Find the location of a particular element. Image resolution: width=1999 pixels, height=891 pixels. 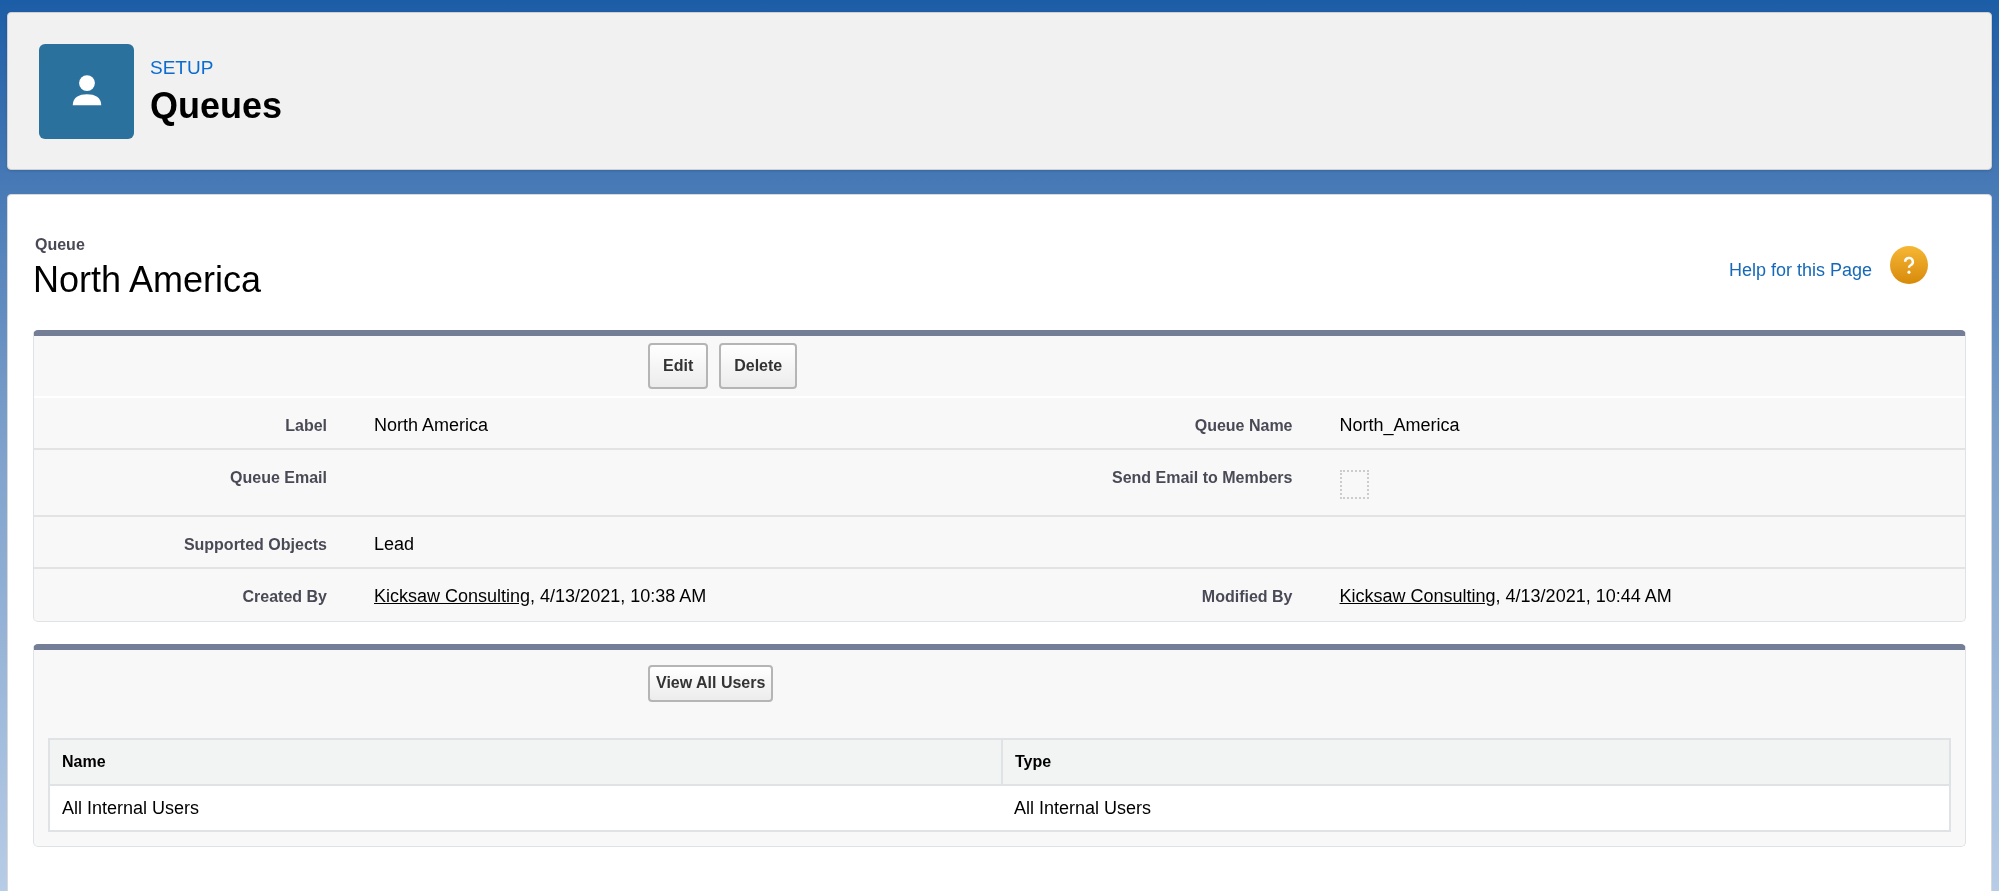

page-title: Queues is located at coordinates (216, 105).